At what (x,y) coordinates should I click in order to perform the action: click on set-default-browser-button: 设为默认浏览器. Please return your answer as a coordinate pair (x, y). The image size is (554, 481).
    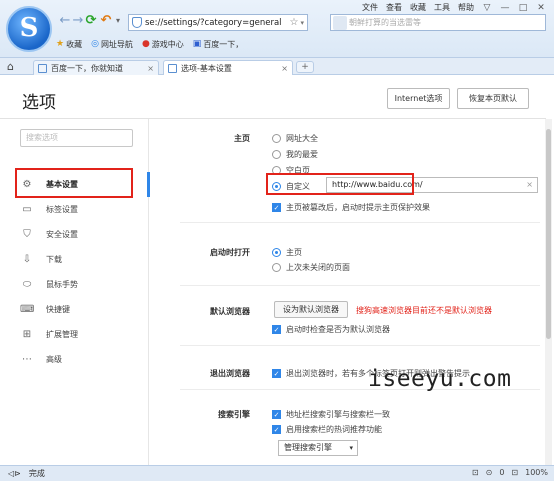
    Looking at the image, I should click on (311, 309).